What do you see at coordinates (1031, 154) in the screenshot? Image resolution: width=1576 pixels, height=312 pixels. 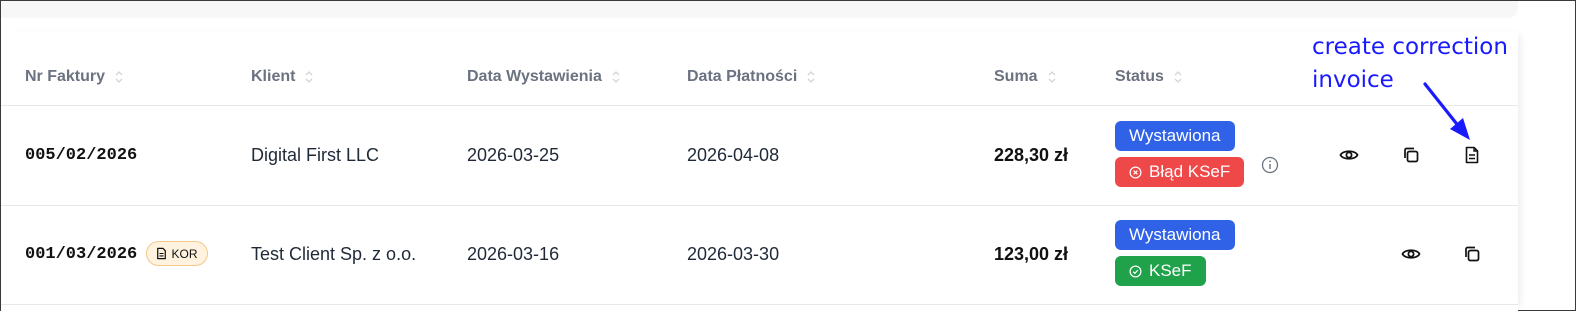 I see `invoice-total: 228,30 zł` at bounding box center [1031, 154].